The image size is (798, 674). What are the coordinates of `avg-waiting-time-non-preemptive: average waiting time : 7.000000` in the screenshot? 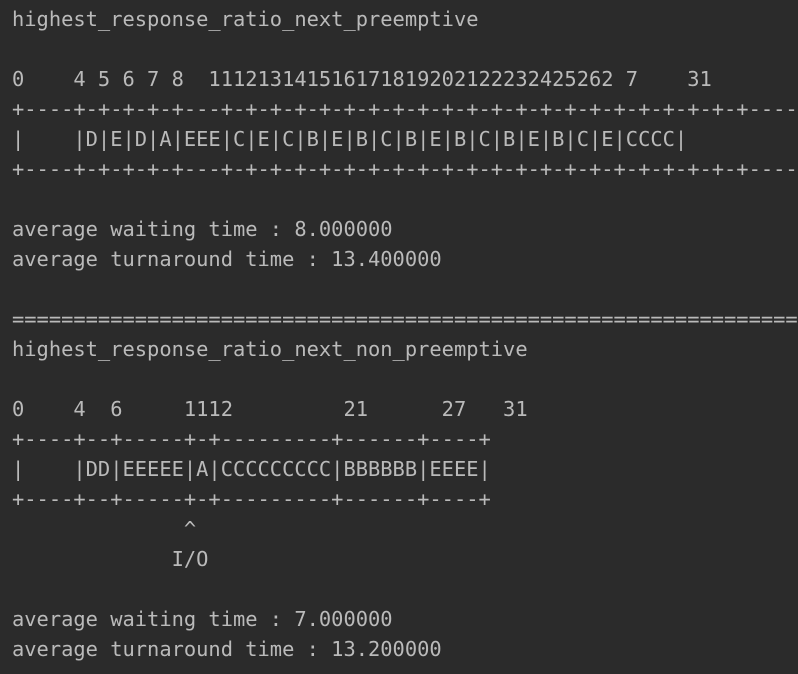 It's located at (202, 619).